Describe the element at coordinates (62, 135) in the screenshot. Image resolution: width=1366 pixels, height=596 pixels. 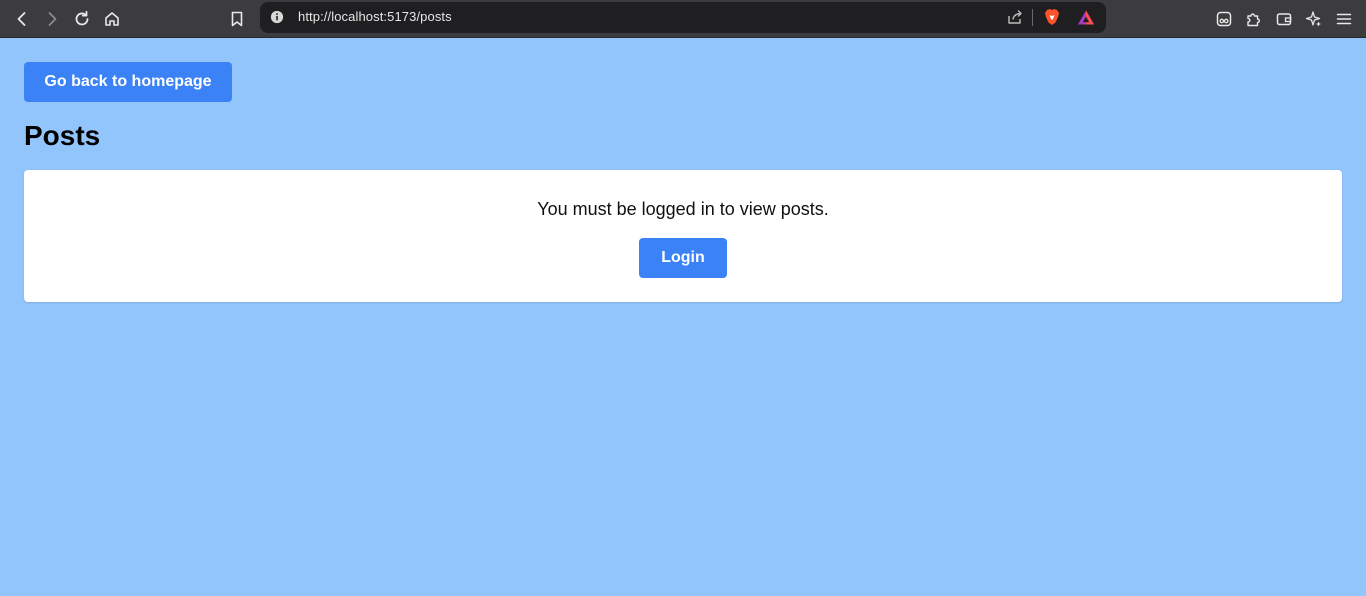
I see `page-title: Posts` at that location.